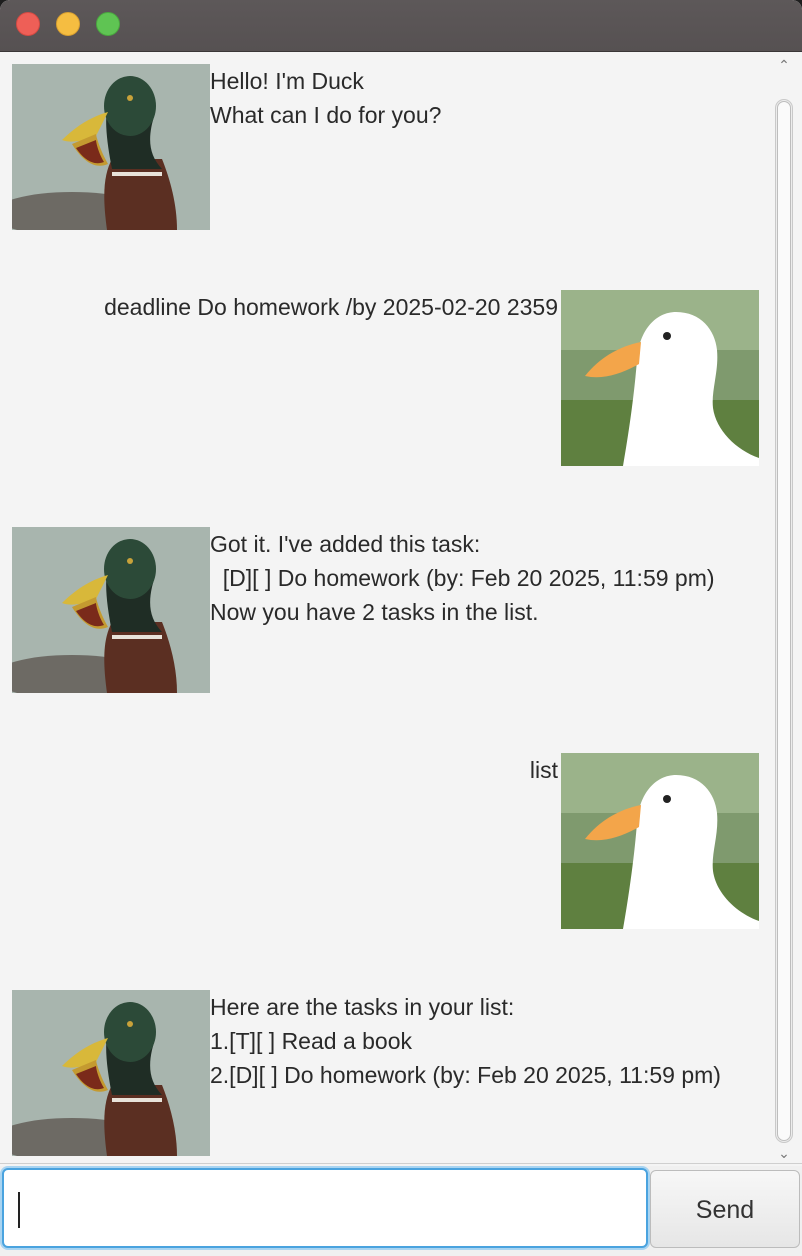 Image resolution: width=802 pixels, height=1256 pixels. Describe the element at coordinates (725, 1209) in the screenshot. I see `send-button: Send` at that location.